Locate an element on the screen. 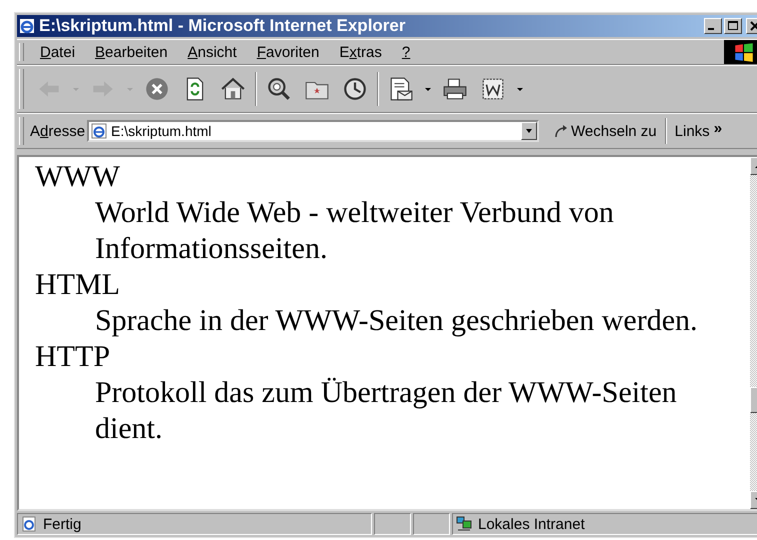 The image size is (757, 540). go-arrow-icon is located at coordinates (561, 131).